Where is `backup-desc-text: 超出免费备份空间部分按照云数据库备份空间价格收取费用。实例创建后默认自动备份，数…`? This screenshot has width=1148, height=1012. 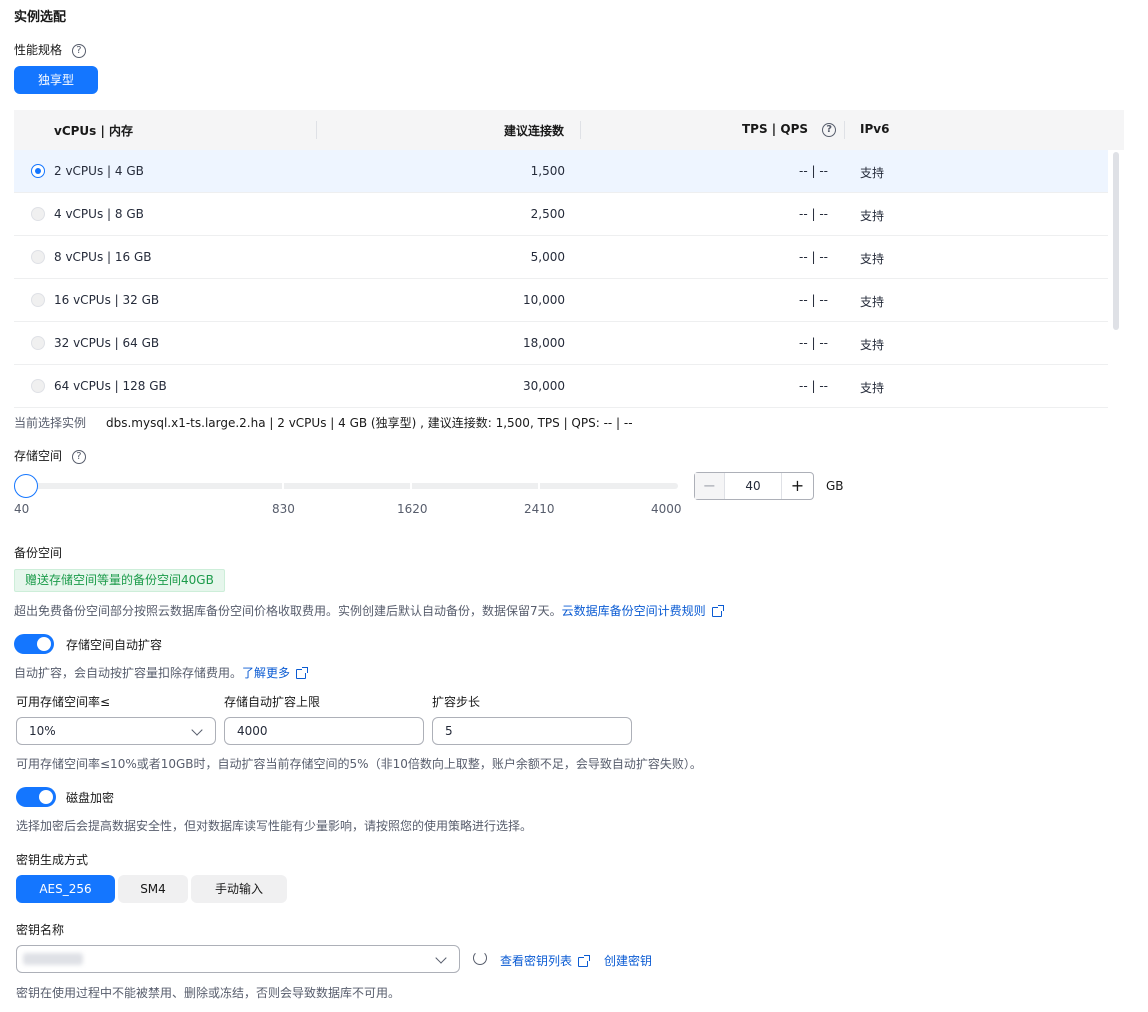
backup-desc-text: 超出免费备份空间部分按照云数据库备份空间价格收取费用。实例创建后默认自动备份，数… is located at coordinates (288, 611).